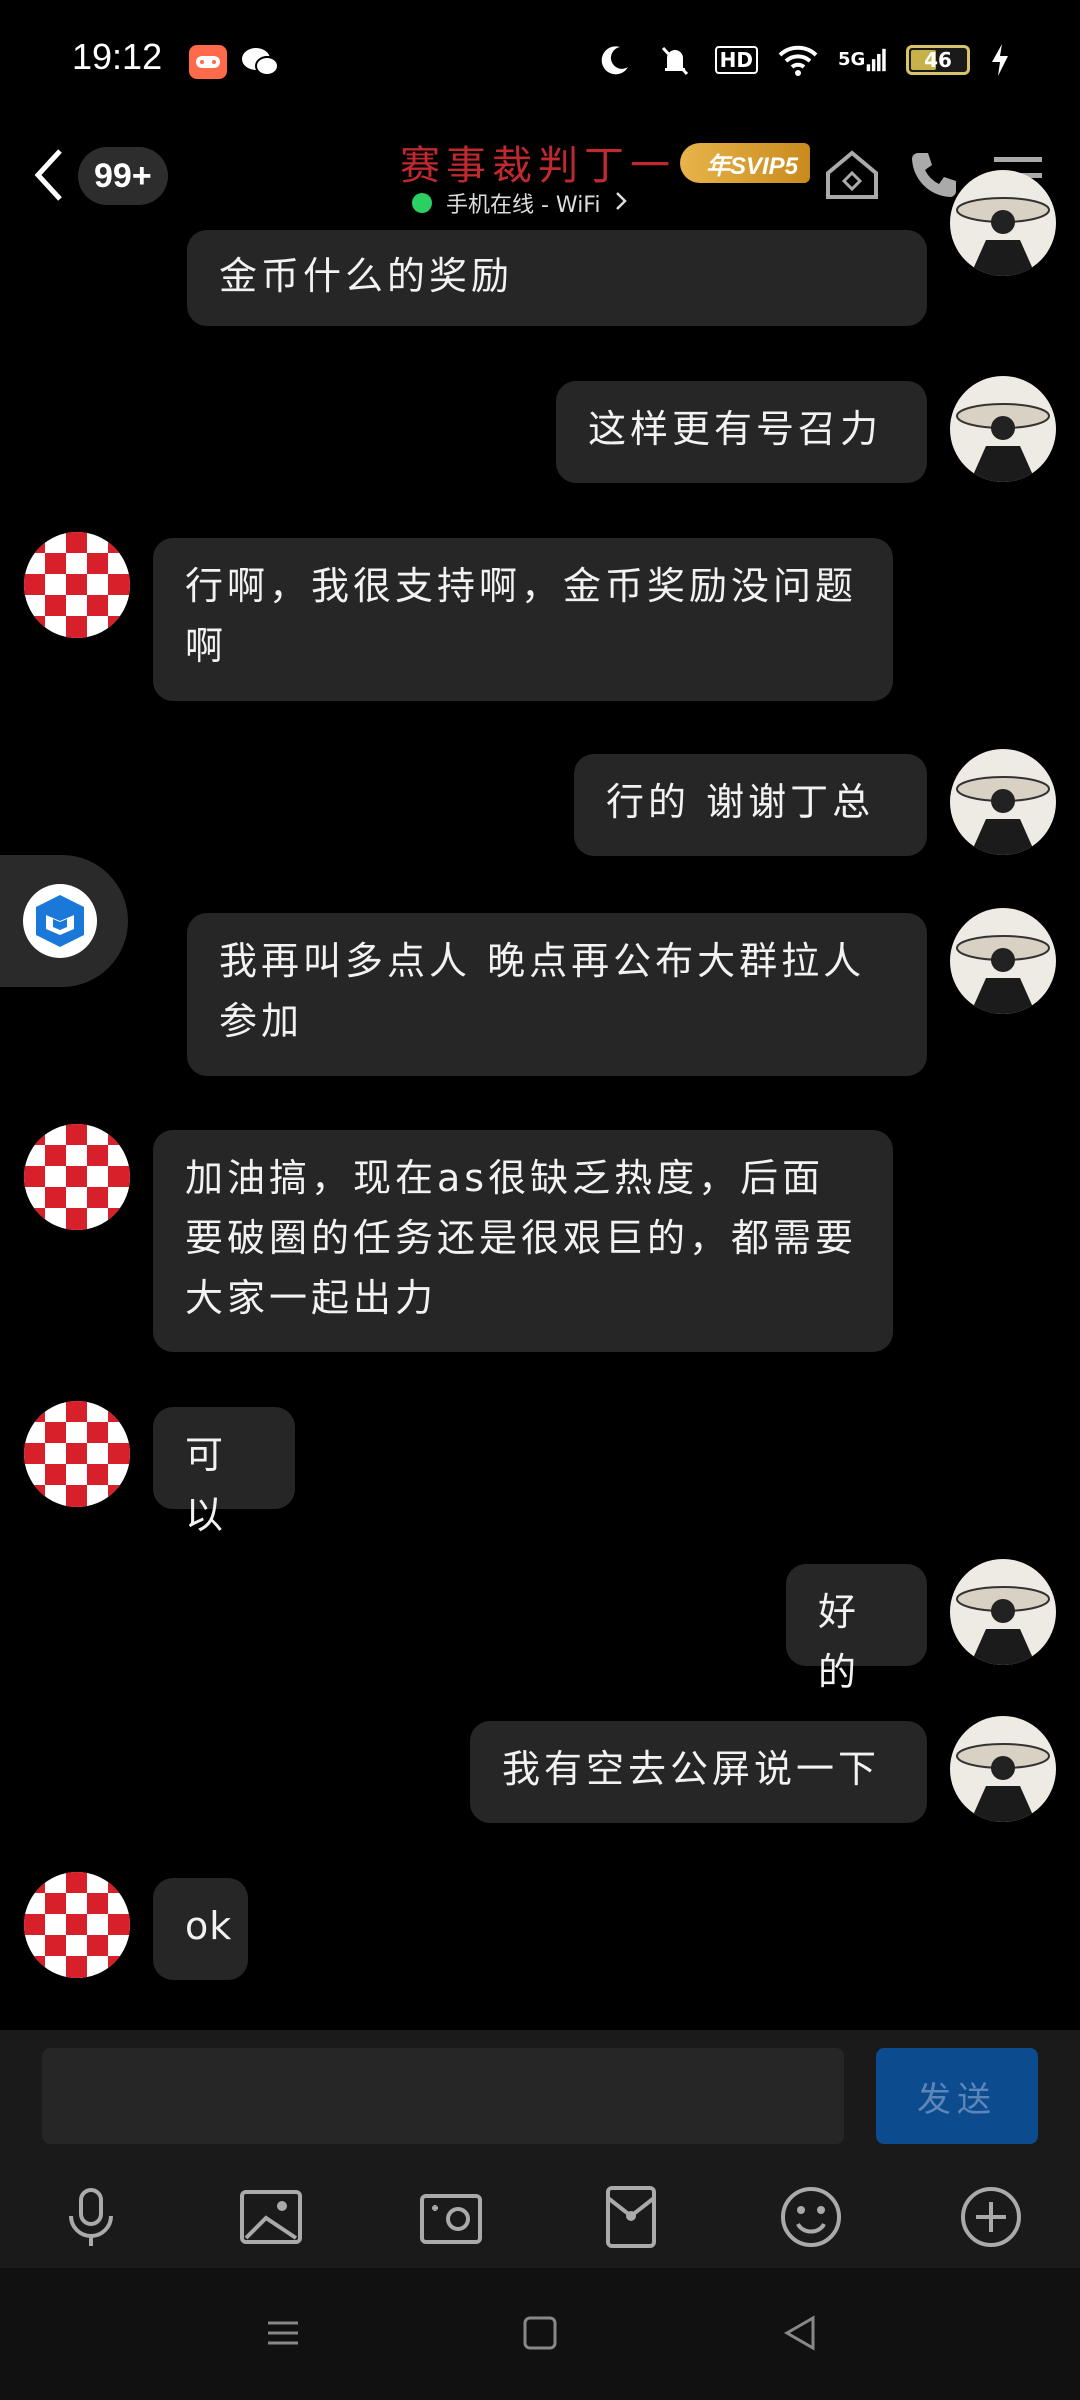 This screenshot has height=2400, width=1080. I want to click on battery-level: 46, so click(938, 60).